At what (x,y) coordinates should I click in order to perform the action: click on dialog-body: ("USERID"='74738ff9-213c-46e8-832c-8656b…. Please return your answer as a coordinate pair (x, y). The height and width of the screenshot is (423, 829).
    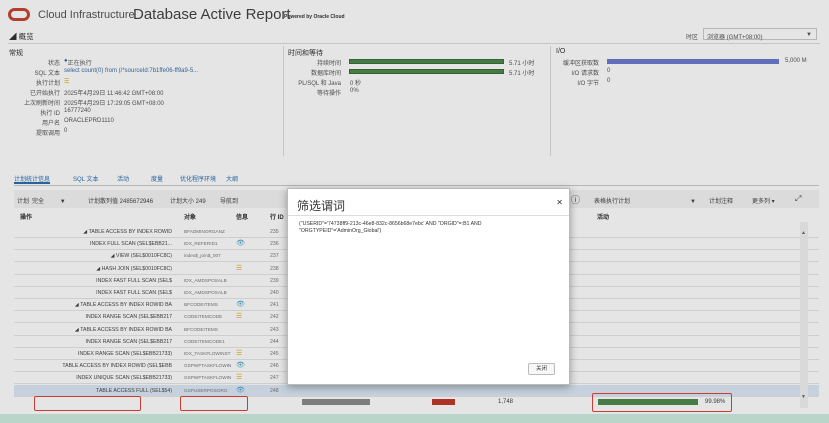
    Looking at the image, I should click on (390, 227).